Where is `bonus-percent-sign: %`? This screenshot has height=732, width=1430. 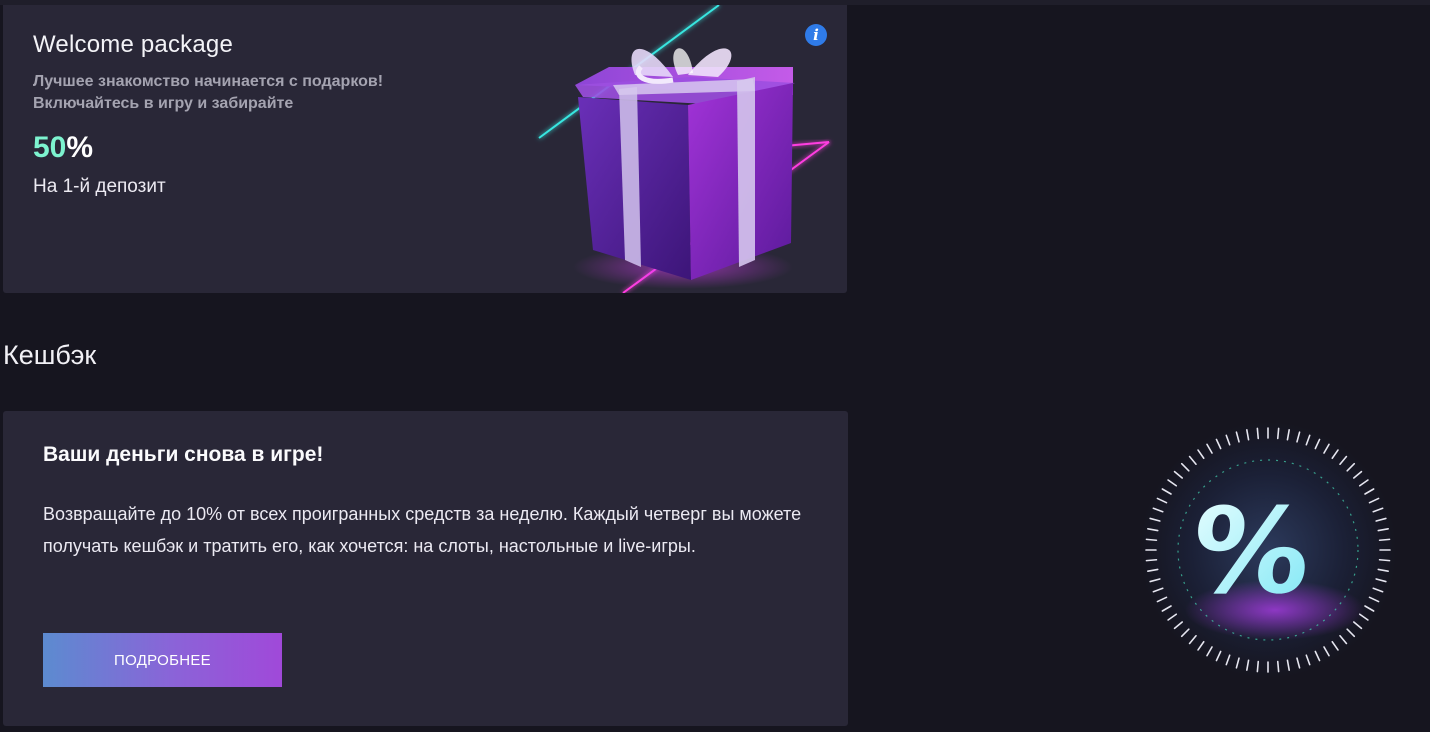
bonus-percent-sign: % is located at coordinates (80, 147).